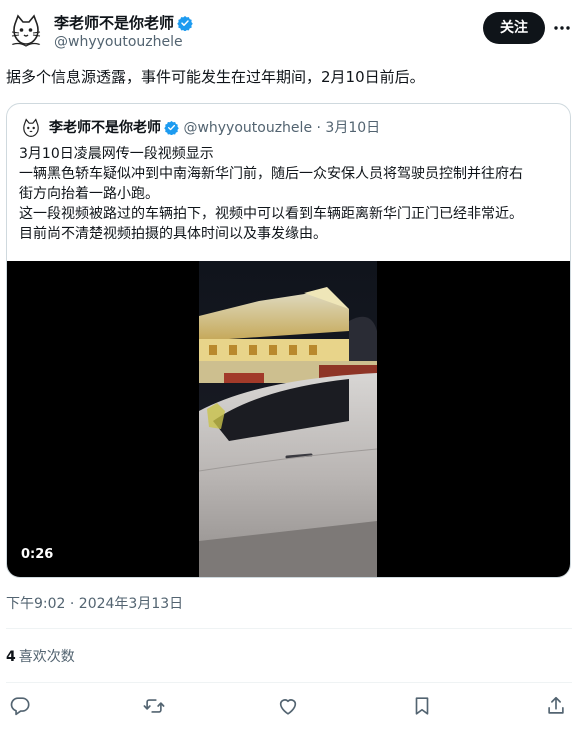 This screenshot has height=731, width=586. What do you see at coordinates (118, 42) in the screenshot?
I see `author-handle: @whyyoutouzhele` at bounding box center [118, 42].